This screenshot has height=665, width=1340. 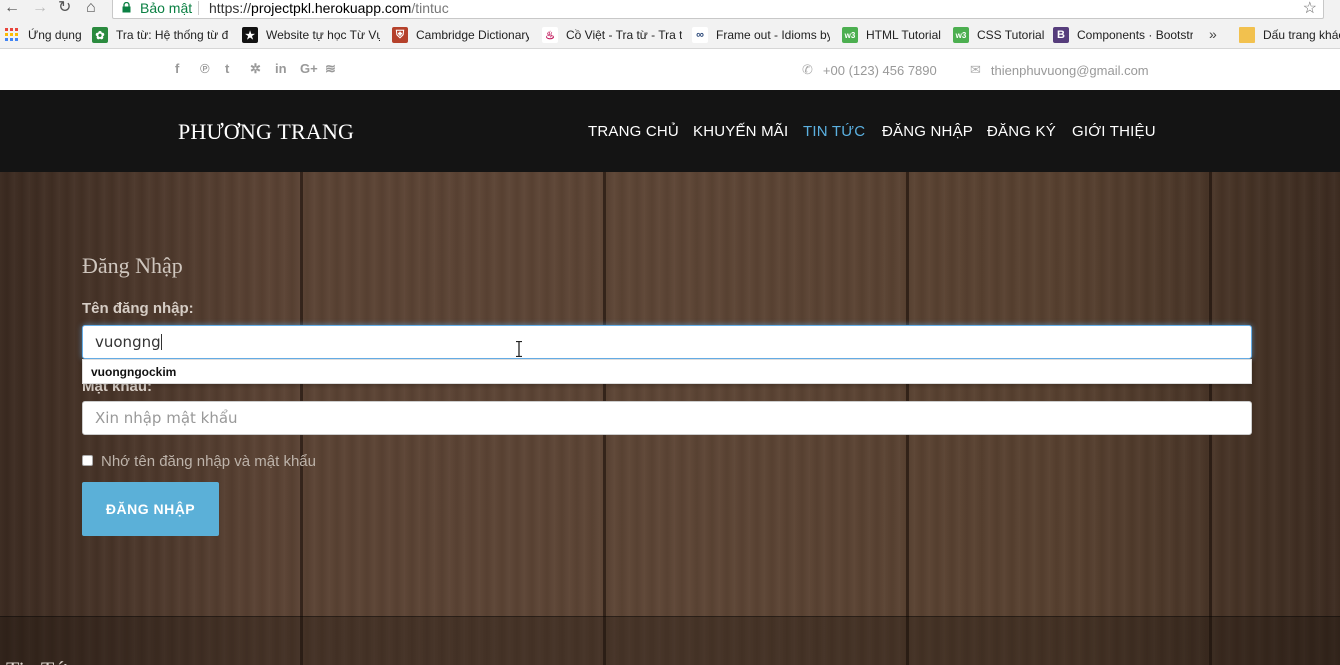 What do you see at coordinates (927, 131) in the screenshot?
I see `nav-item-dang-nhap: ĐĂNG NHẬP` at bounding box center [927, 131].